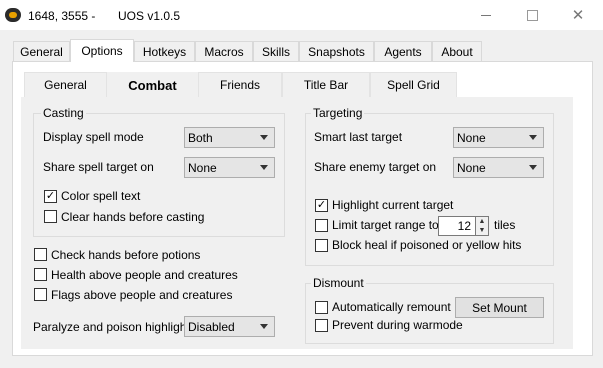 This screenshot has height=368, width=603. What do you see at coordinates (397, 325) in the screenshot?
I see `prevent-warmode-label: Prevent during warmode` at bounding box center [397, 325].